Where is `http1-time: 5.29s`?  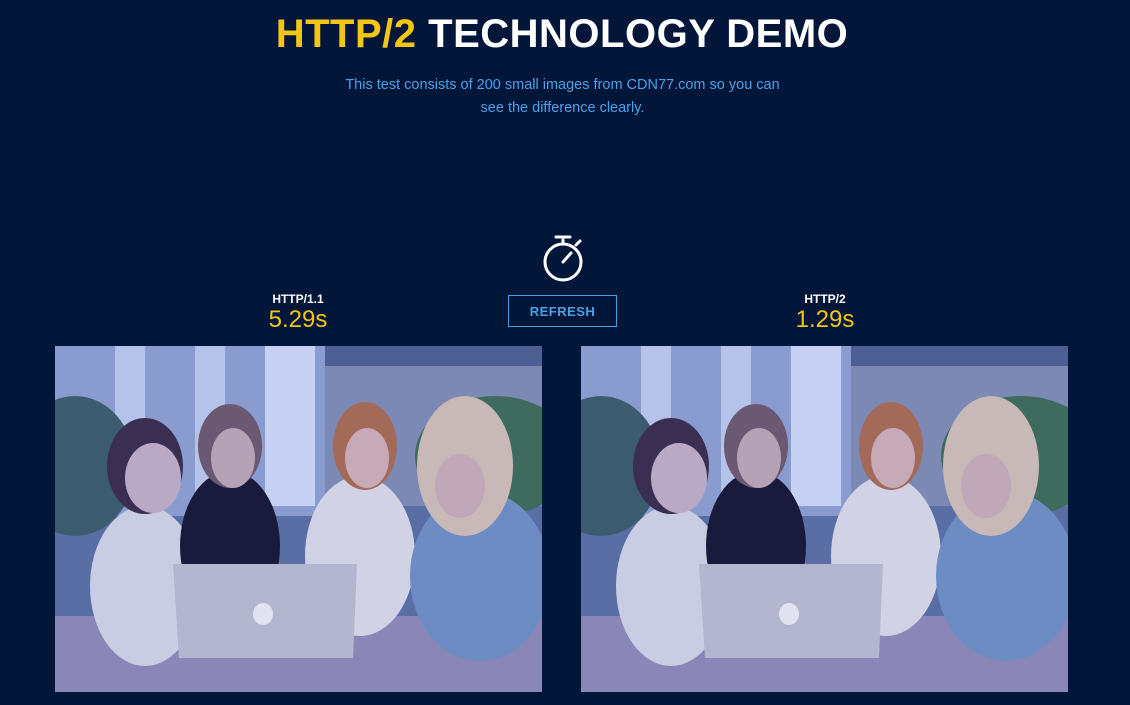 http1-time: 5.29s is located at coordinates (298, 319).